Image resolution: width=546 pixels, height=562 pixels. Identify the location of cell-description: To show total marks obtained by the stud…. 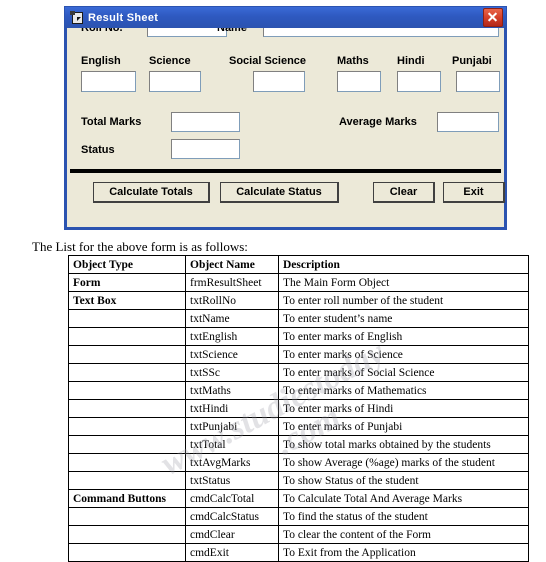
(403, 444).